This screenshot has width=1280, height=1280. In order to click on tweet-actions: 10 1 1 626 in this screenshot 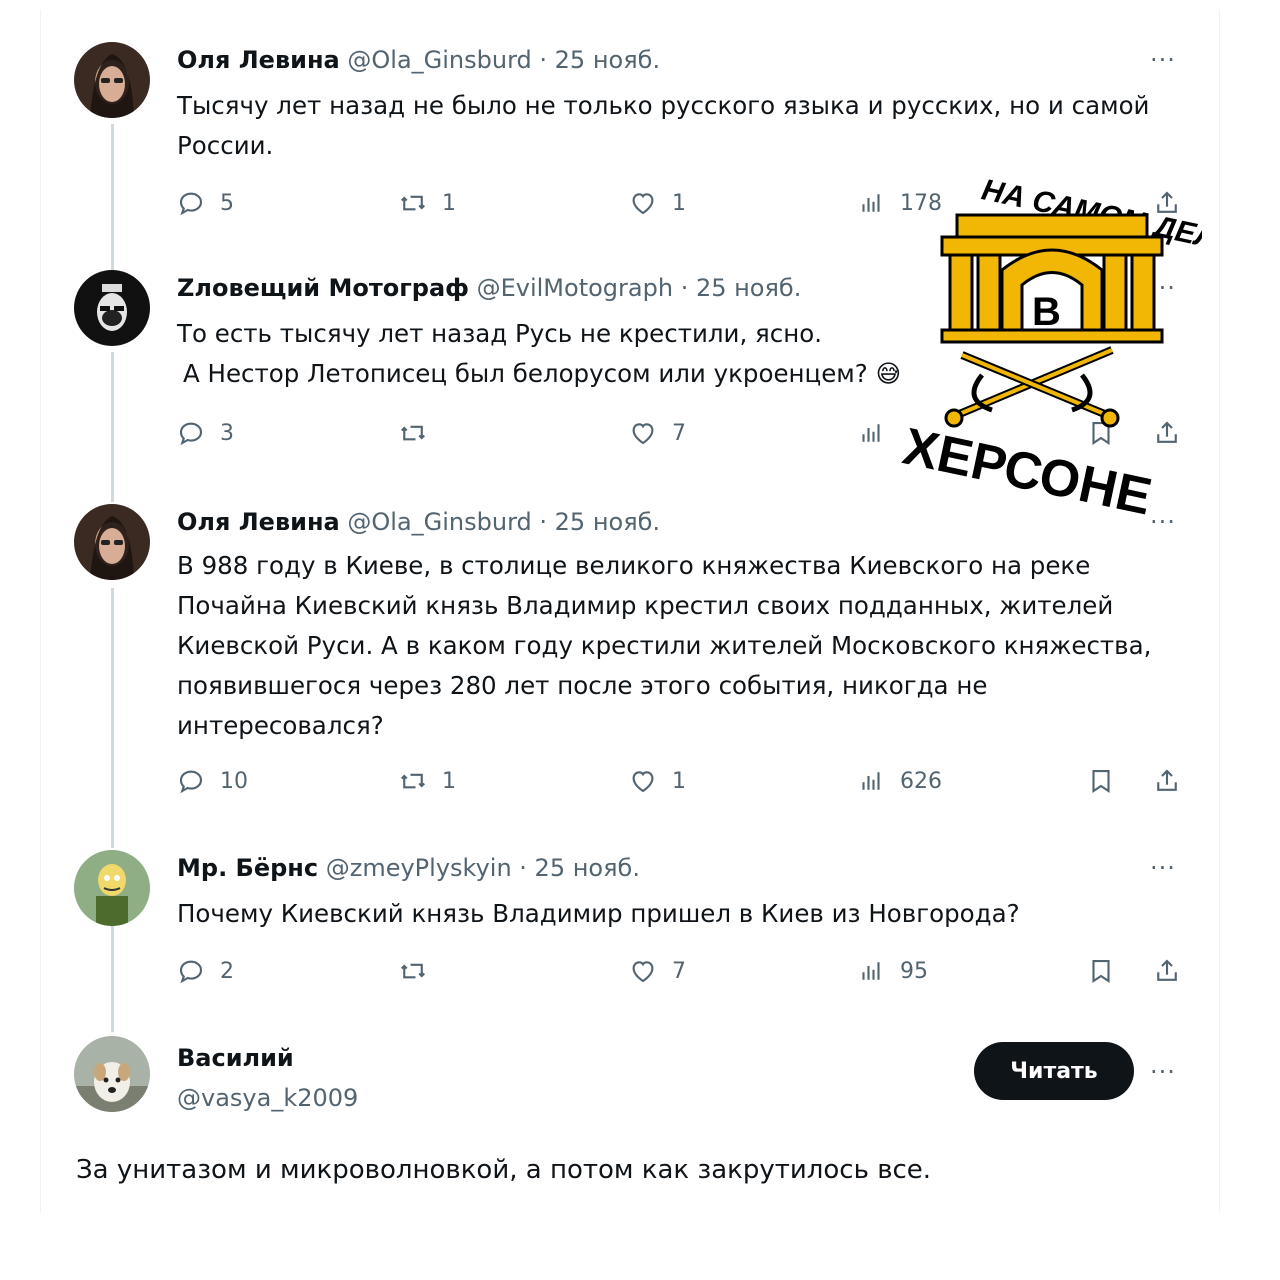, I will do `click(640, 786)`.